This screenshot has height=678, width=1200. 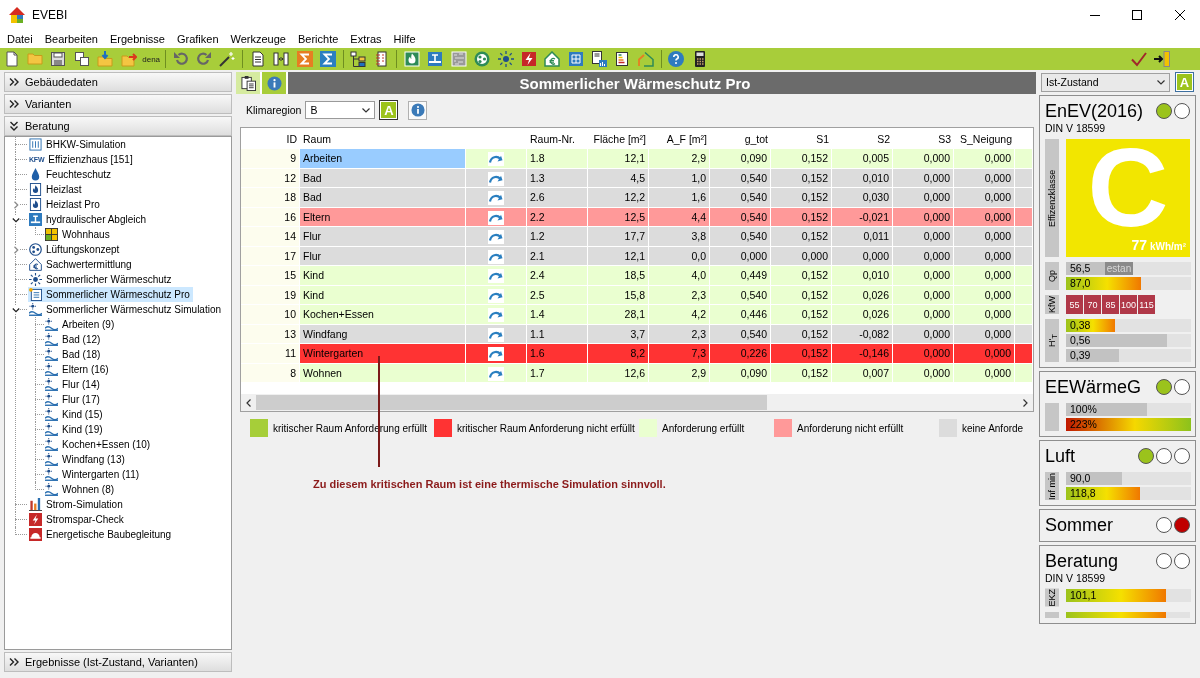 What do you see at coordinates (73, 384) in the screenshot?
I see `tree-item: Flur (14)` at bounding box center [73, 384].